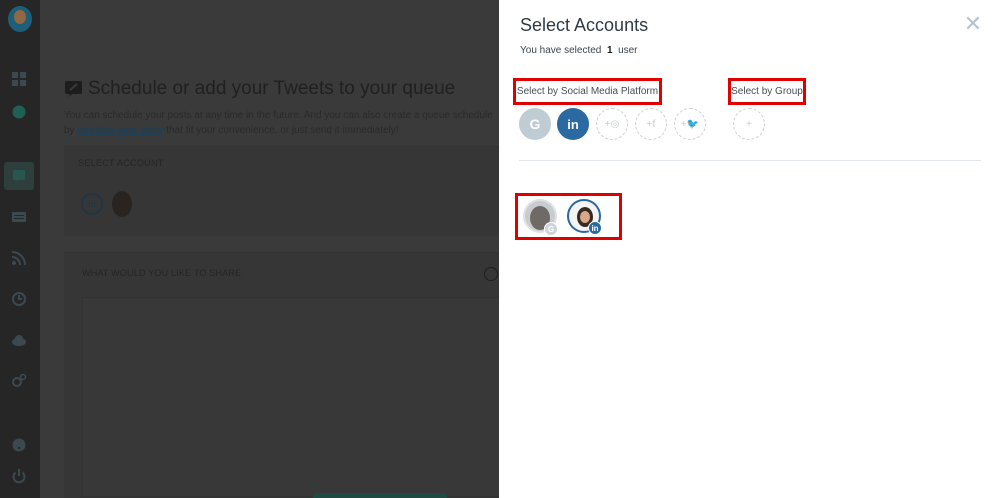  What do you see at coordinates (579, 50) in the screenshot?
I see `selected-count-text: You have selected 1 user` at bounding box center [579, 50].